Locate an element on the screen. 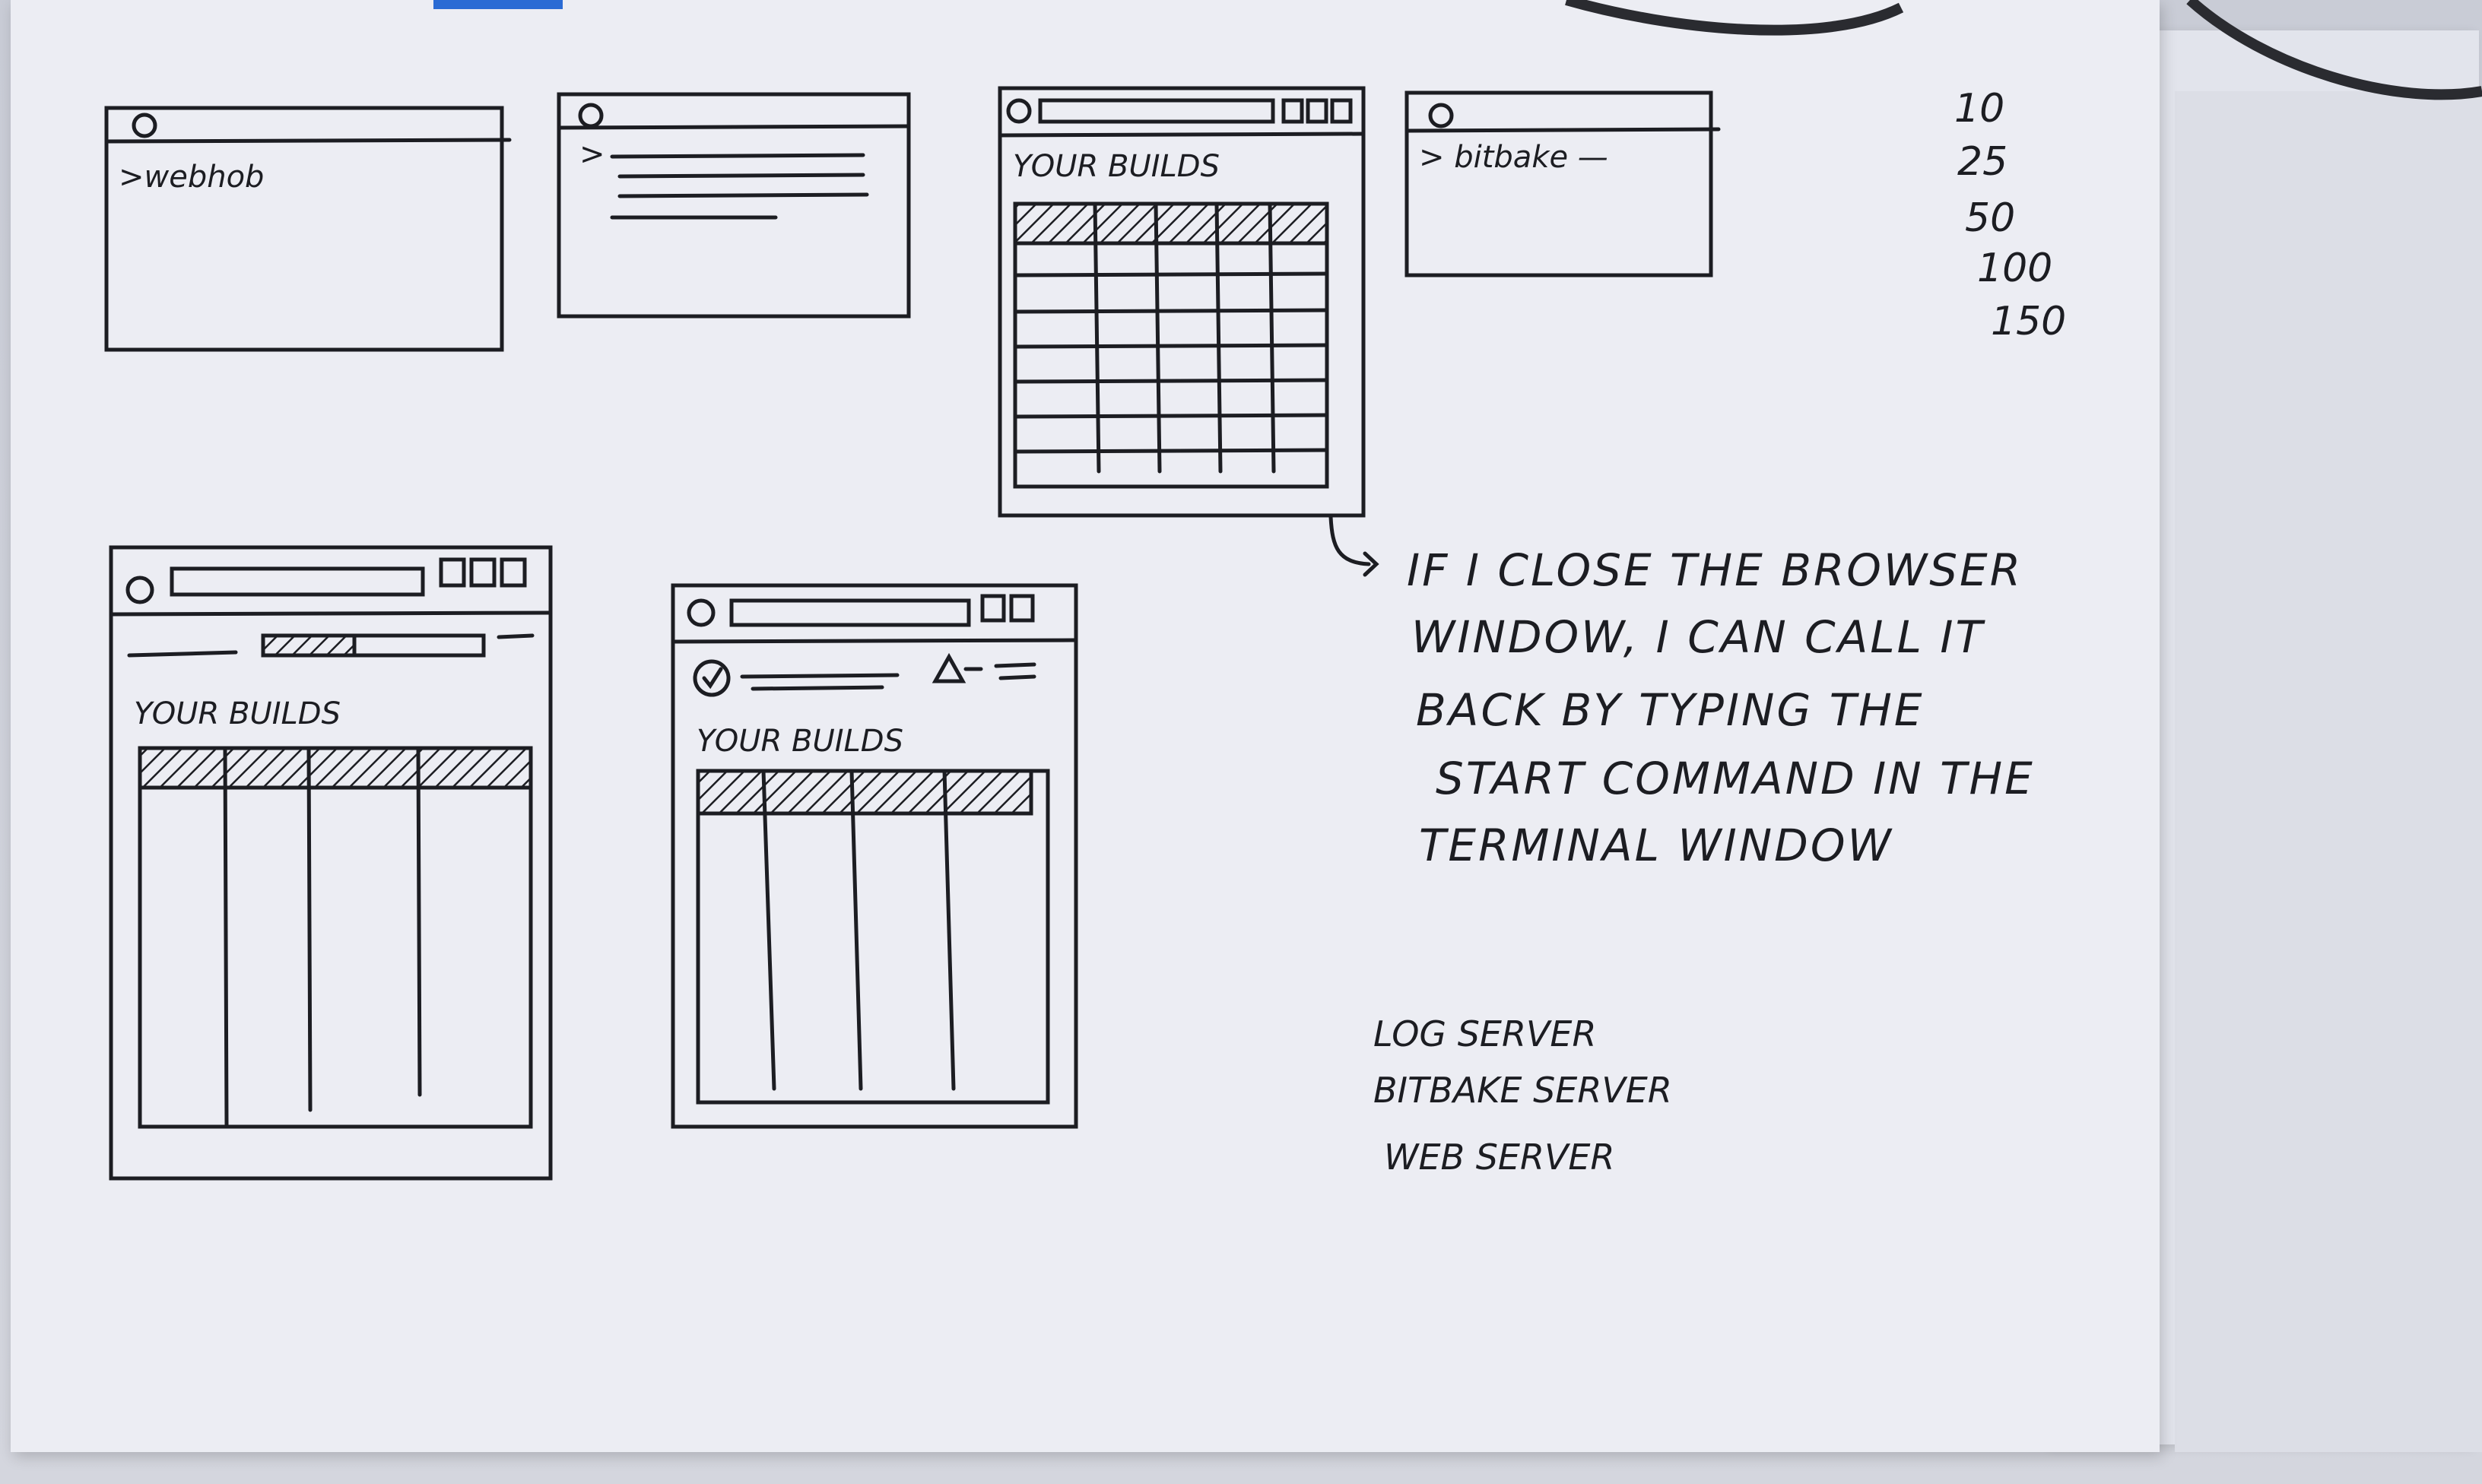 The image size is (2482, 1484). server-item: LOG SERVER is located at coordinates (1484, 1033).